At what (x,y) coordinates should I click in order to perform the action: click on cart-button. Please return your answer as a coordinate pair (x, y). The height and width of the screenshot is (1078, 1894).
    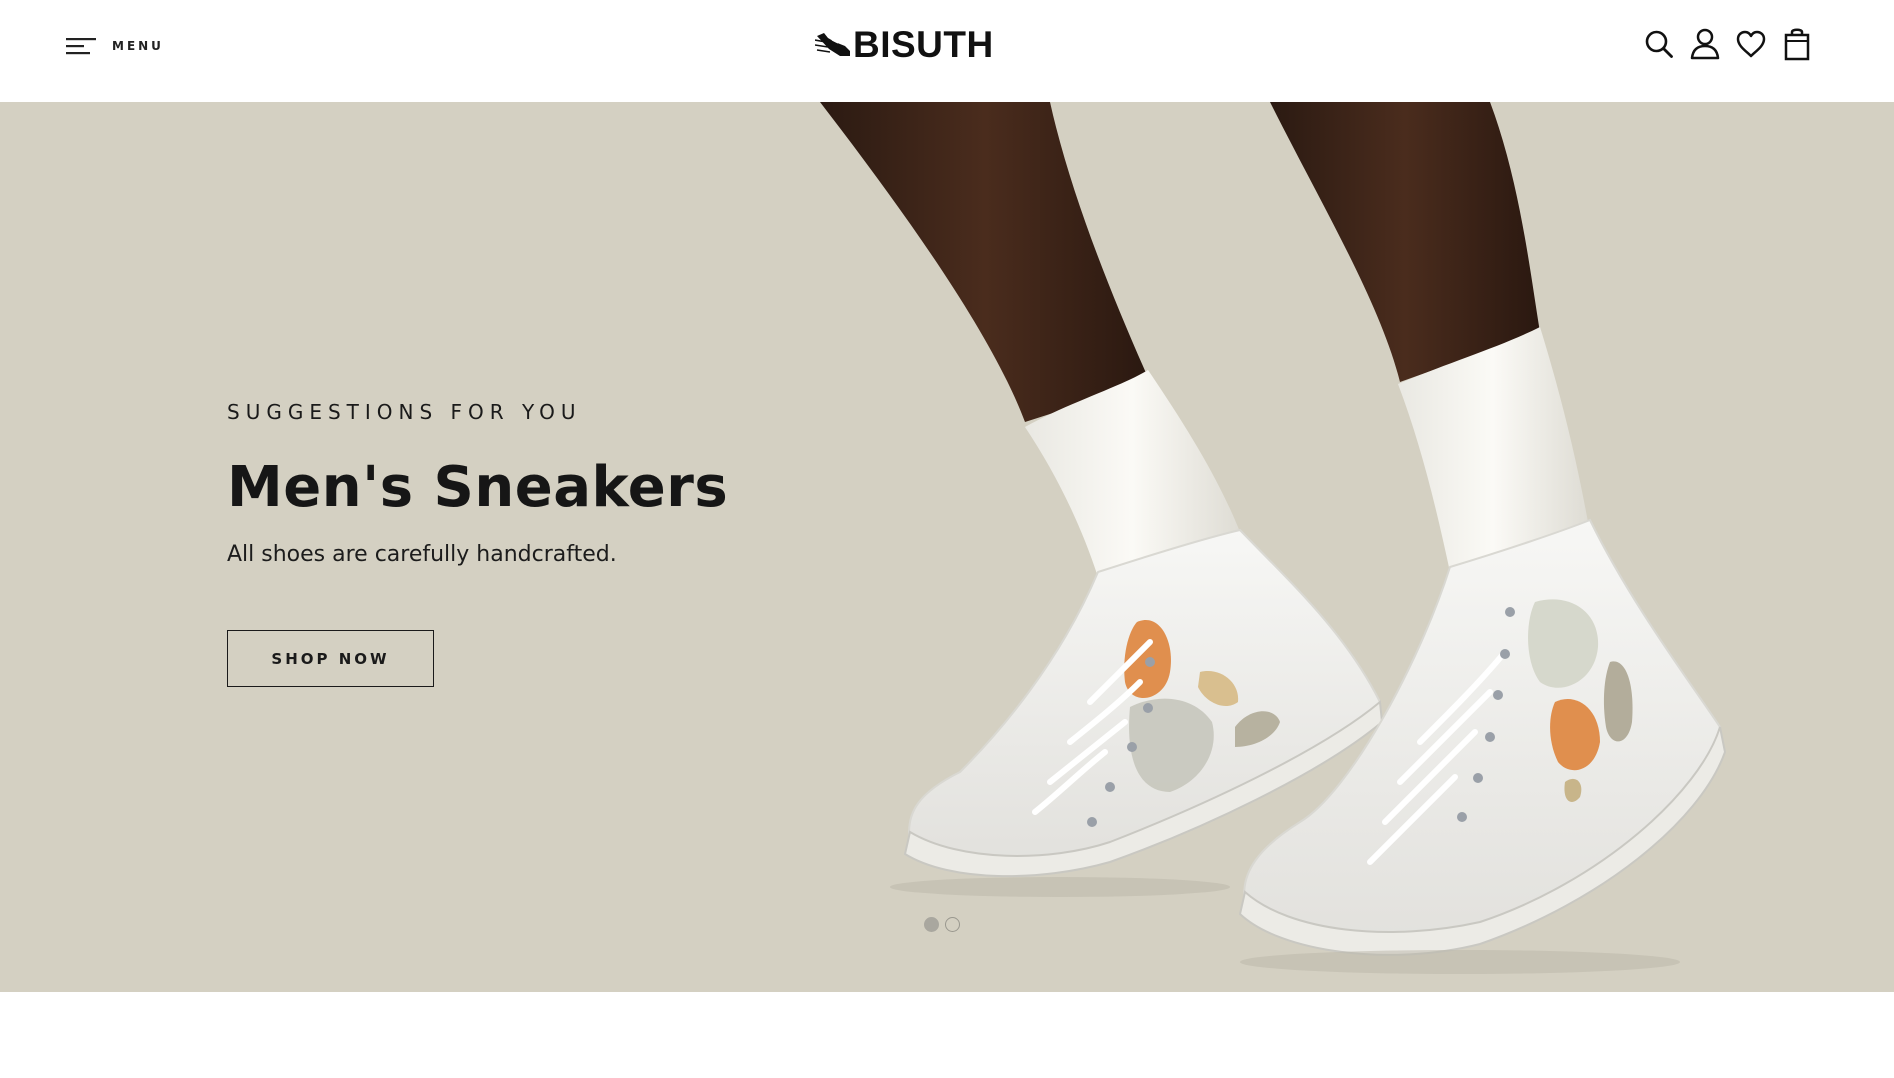
    Looking at the image, I should click on (1797, 44).